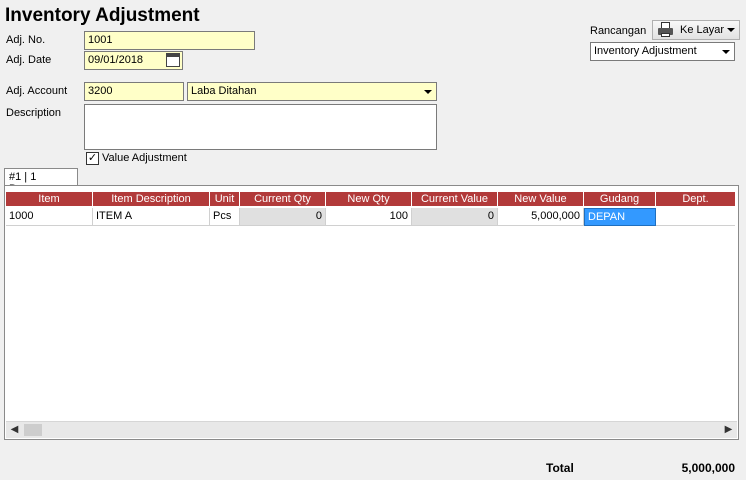 The width and height of the screenshot is (746, 480). What do you see at coordinates (151, 217) in the screenshot?
I see `cell-item-description: ITEM A` at bounding box center [151, 217].